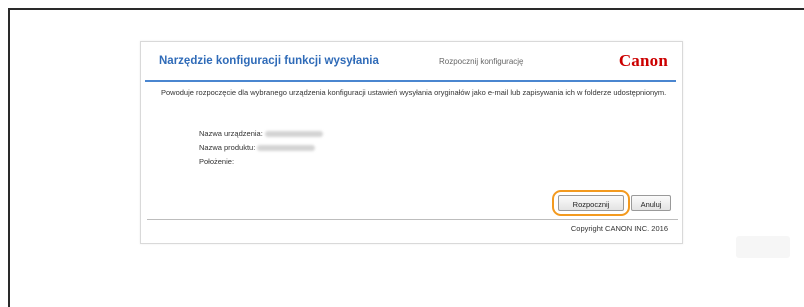 The image size is (804, 307). What do you see at coordinates (217, 161) in the screenshot?
I see `location-label: Położenie:` at bounding box center [217, 161].